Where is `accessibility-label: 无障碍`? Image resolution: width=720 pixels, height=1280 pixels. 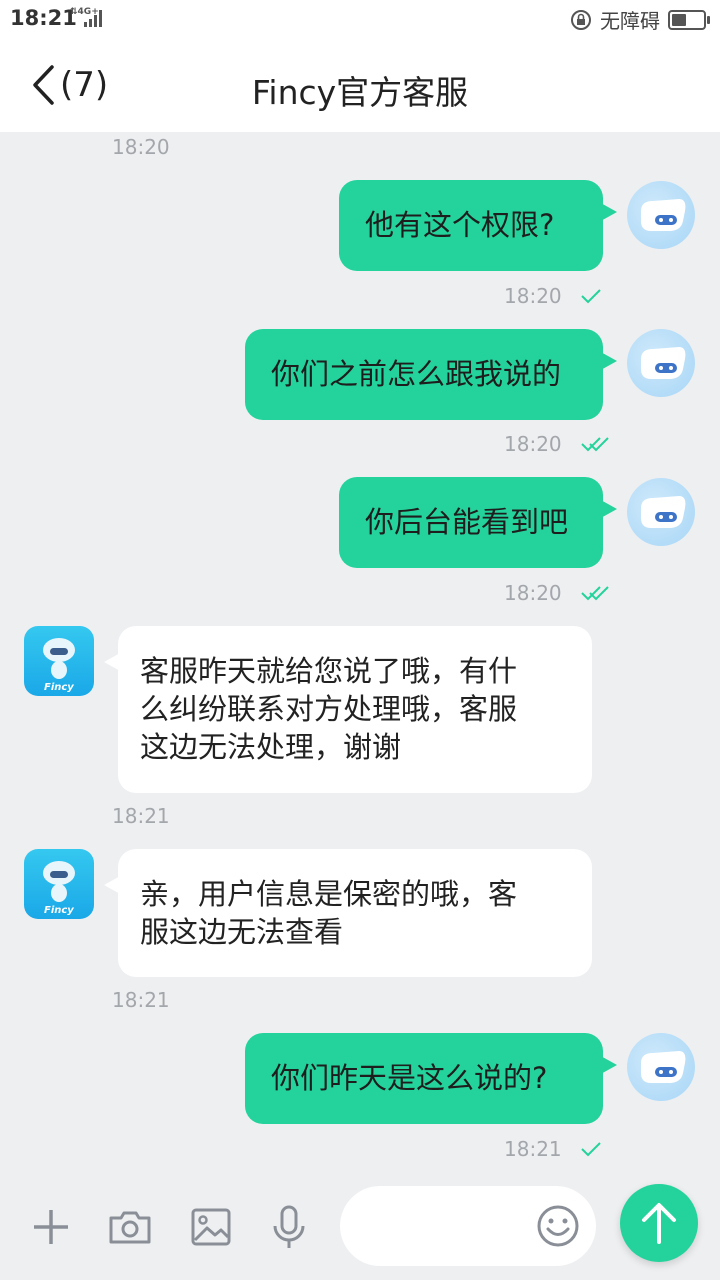 accessibility-label: 无障碍 is located at coordinates (630, 21).